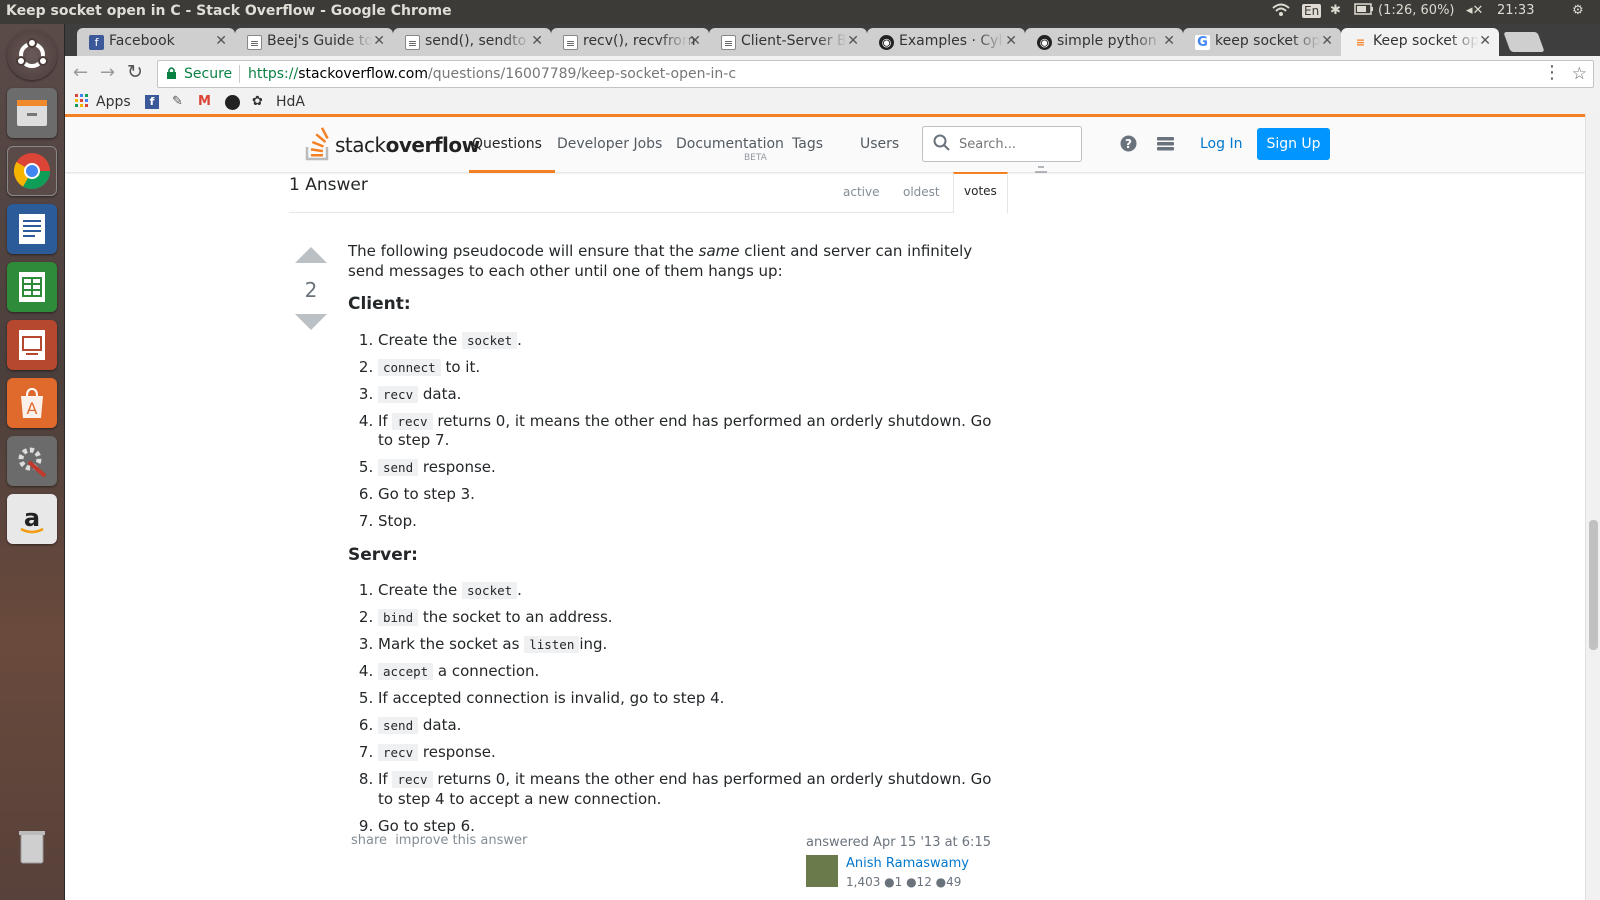 This screenshot has width=1600, height=900. What do you see at coordinates (1104, 42) in the screenshot?
I see `tab-simple-python: ◉ simple python ✕` at bounding box center [1104, 42].